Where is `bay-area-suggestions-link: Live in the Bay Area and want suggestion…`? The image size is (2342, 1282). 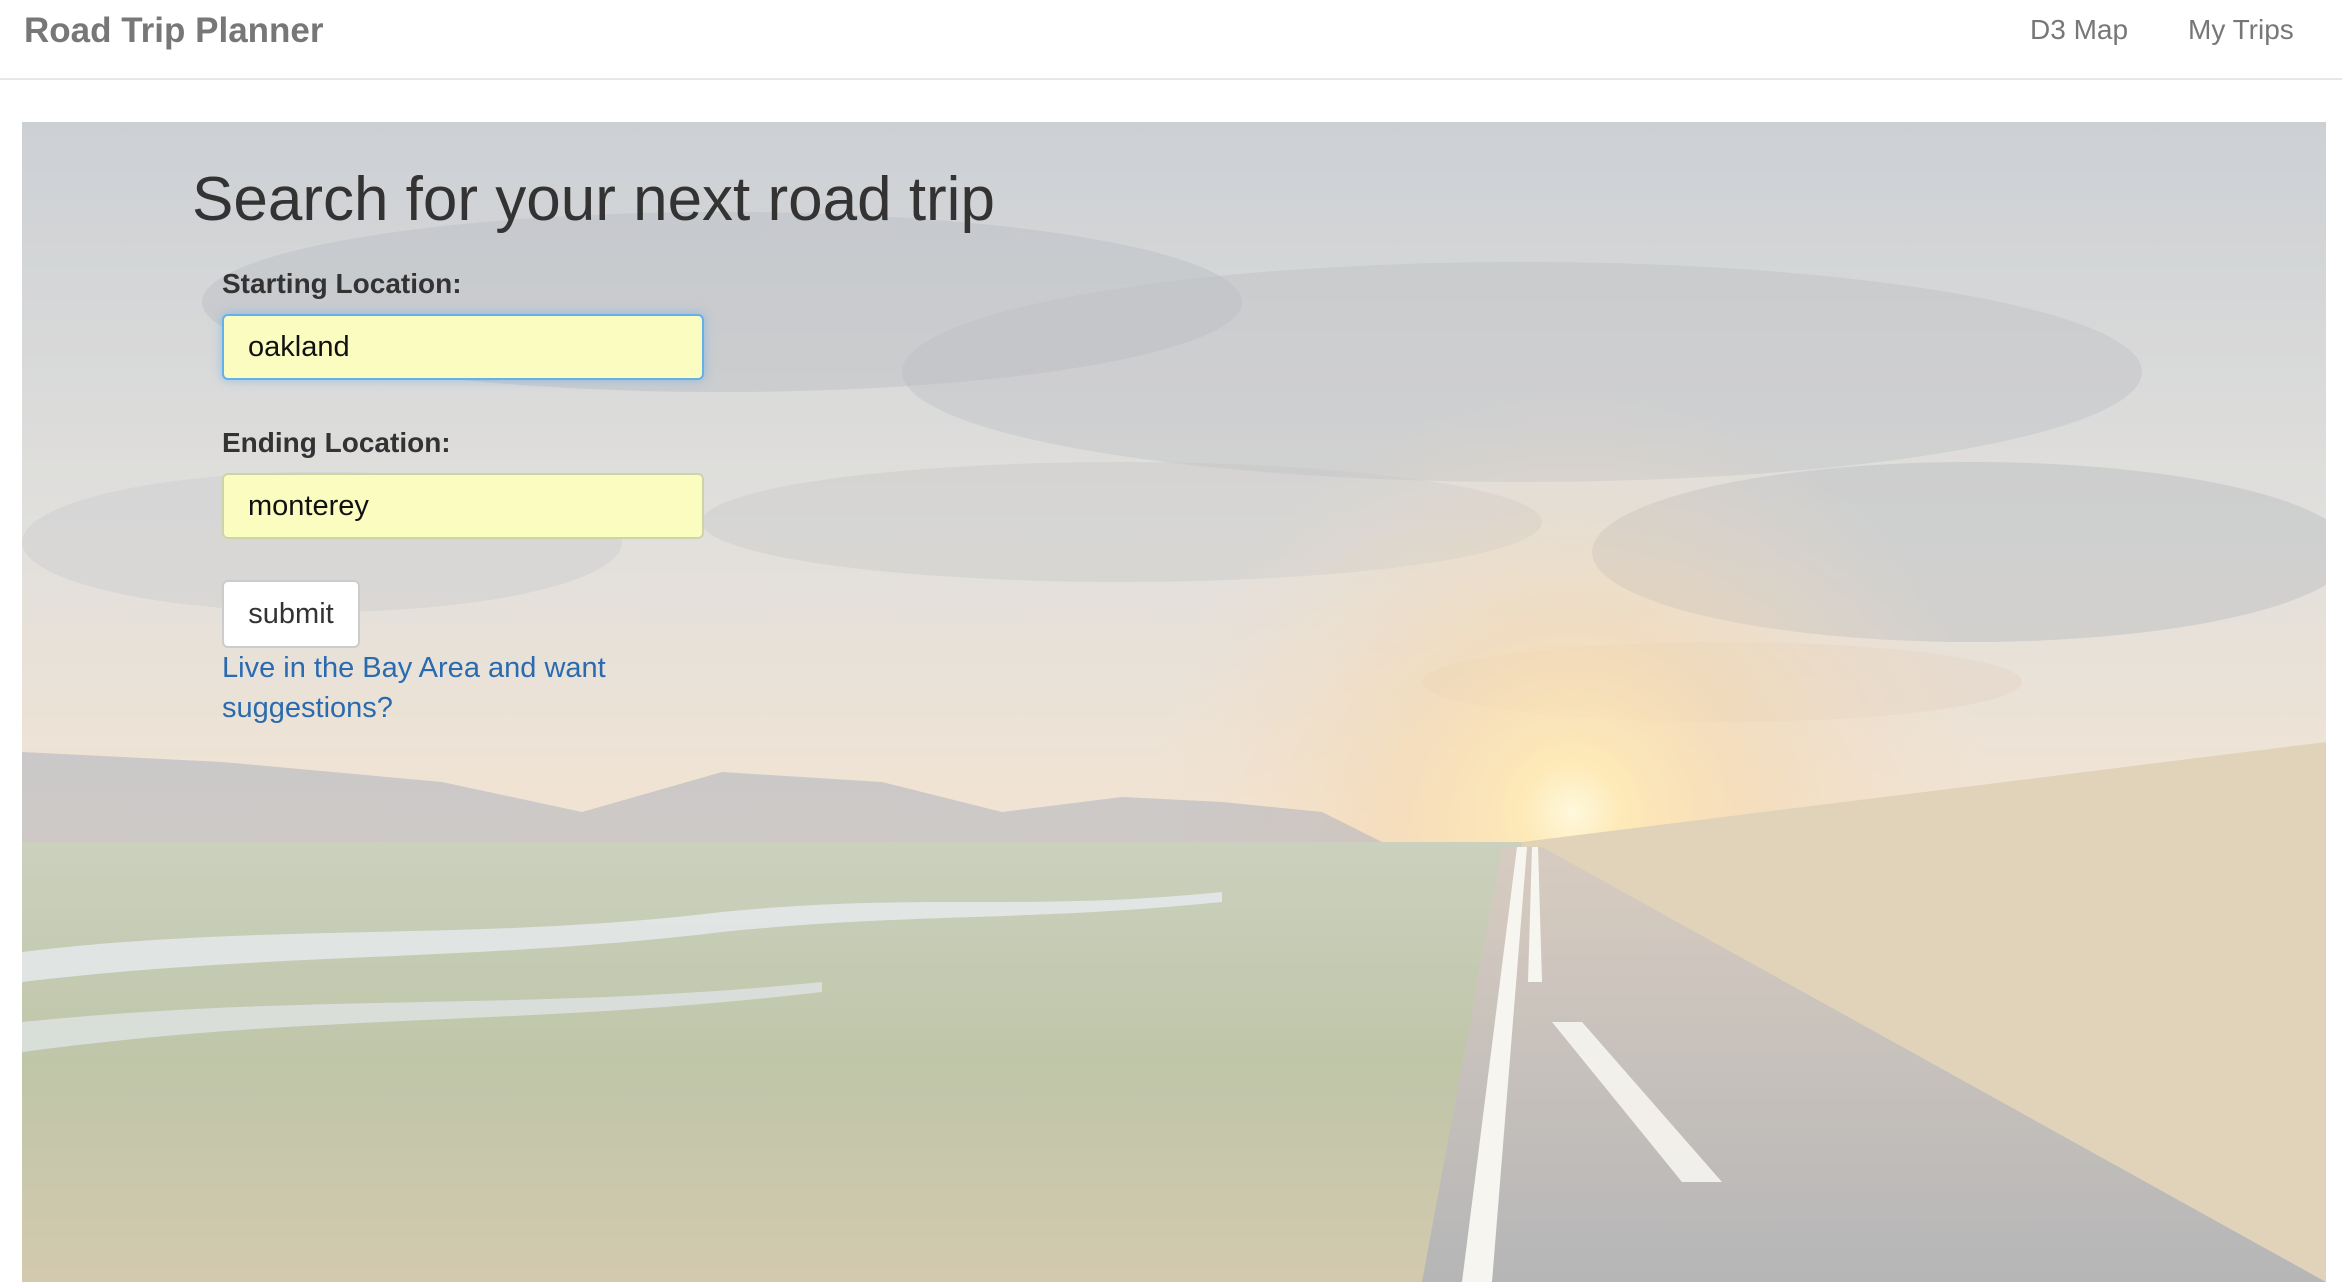 bay-area-suggestions-link: Live in the Bay Area and want suggestion… is located at coordinates (432, 688).